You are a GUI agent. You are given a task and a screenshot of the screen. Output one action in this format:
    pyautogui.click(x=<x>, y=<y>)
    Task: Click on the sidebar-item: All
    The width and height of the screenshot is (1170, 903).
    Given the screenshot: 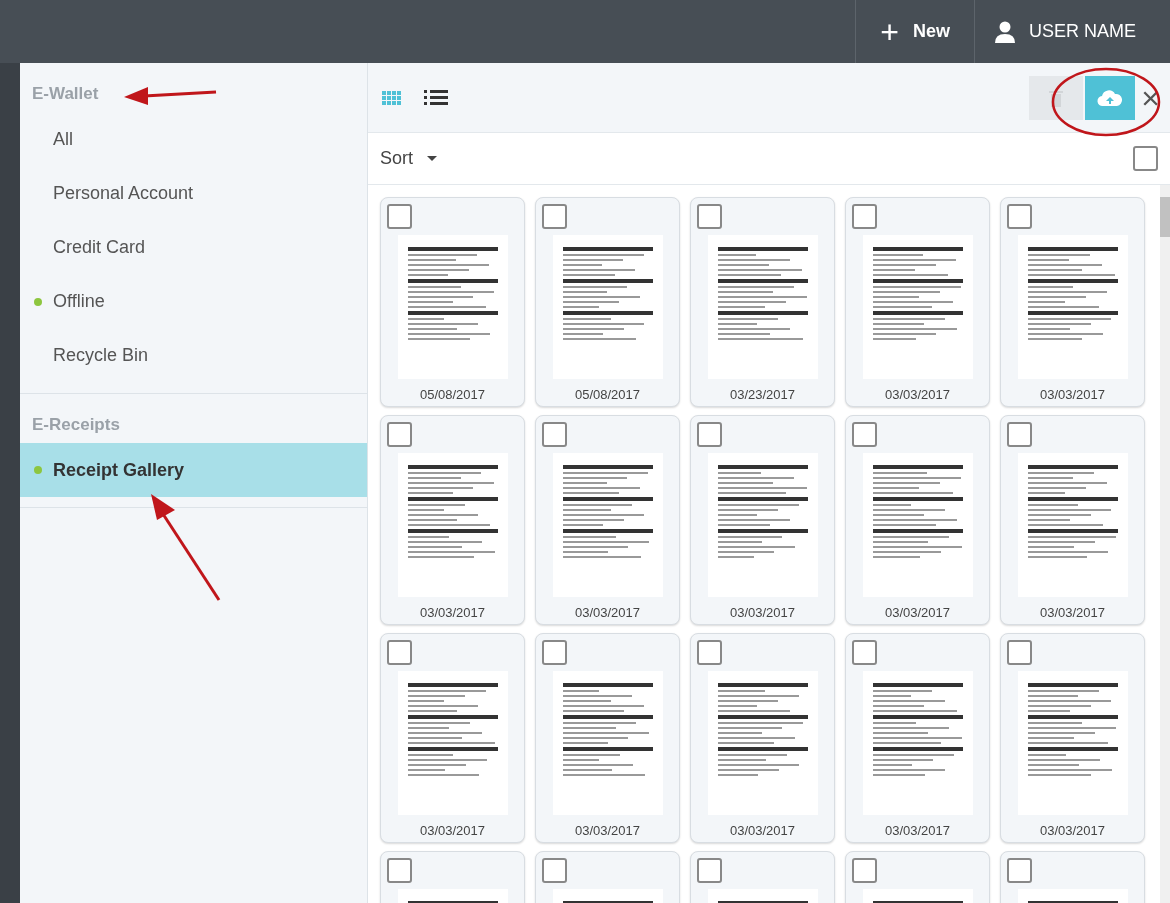 What is the action you would take?
    pyautogui.click(x=193, y=139)
    